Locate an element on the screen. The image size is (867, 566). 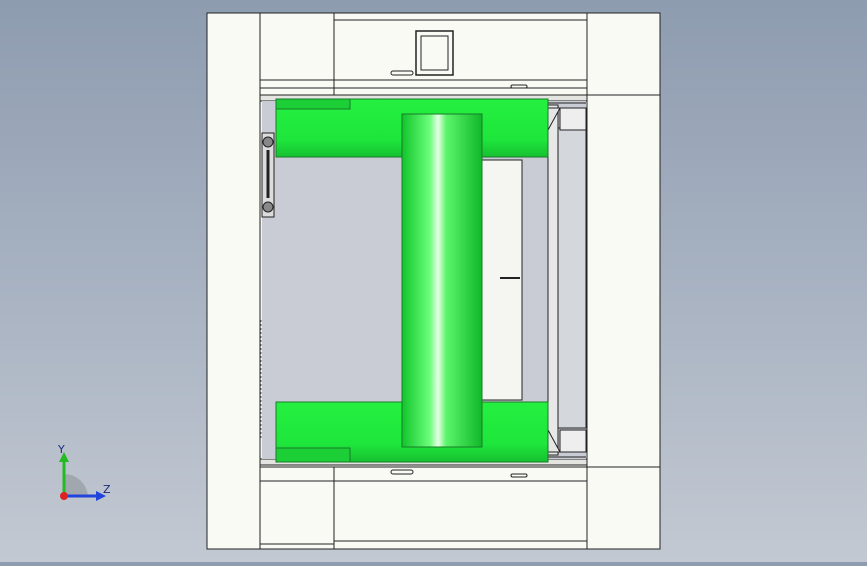
top-window is located at coordinates (434, 53).